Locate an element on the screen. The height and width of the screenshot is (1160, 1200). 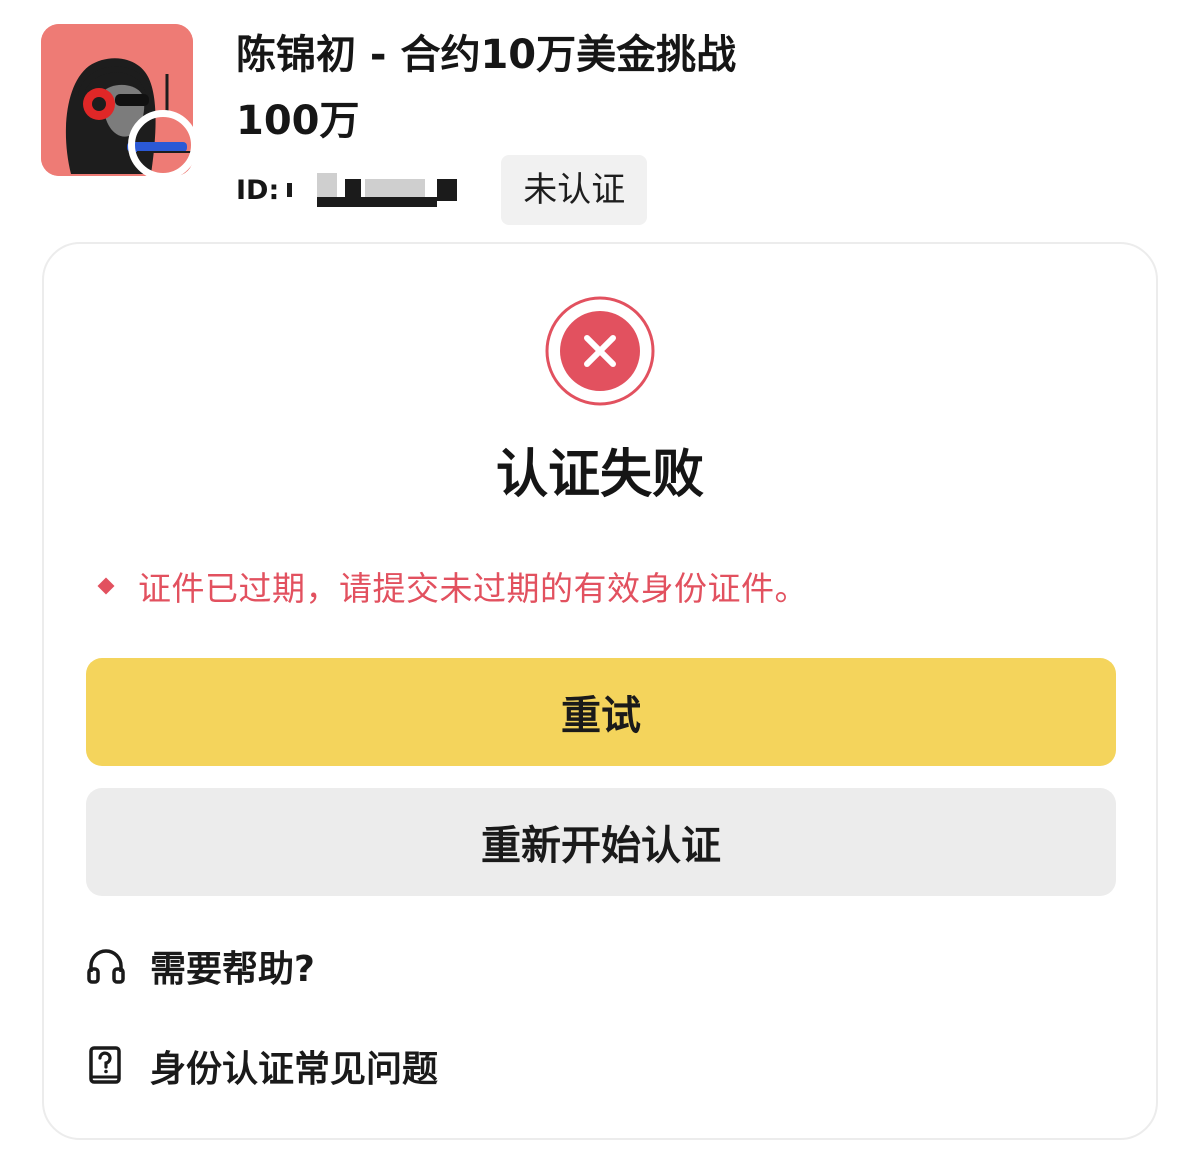
close-circle-icon is located at coordinates (600, 351).